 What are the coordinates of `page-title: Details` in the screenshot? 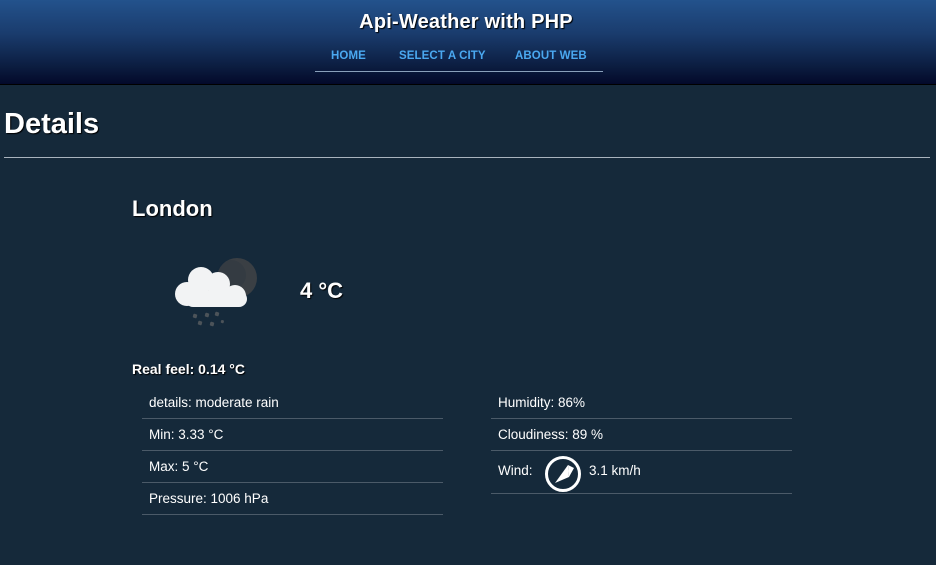 It's located at (52, 124).